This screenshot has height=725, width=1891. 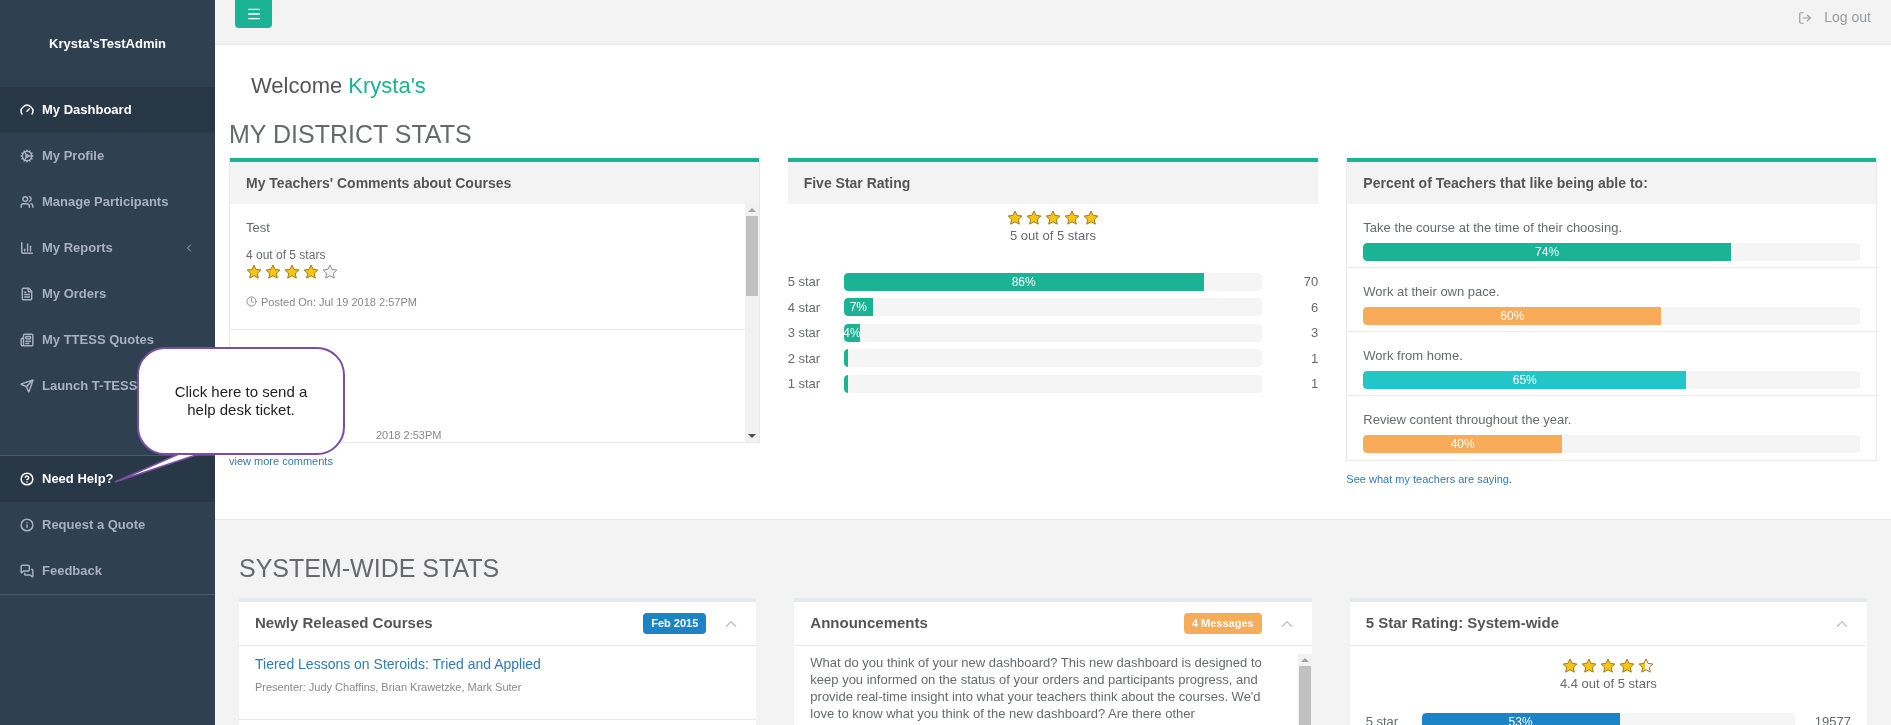 I want to click on panel-badge: Feb 2015, so click(x=675, y=623).